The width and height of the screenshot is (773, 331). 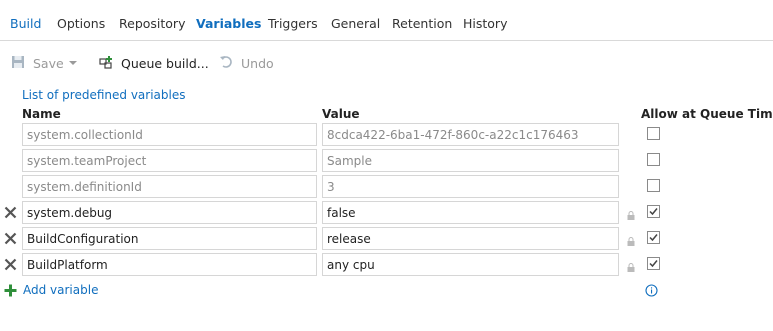 What do you see at coordinates (422, 23) in the screenshot?
I see `tab-retention: Retention` at bounding box center [422, 23].